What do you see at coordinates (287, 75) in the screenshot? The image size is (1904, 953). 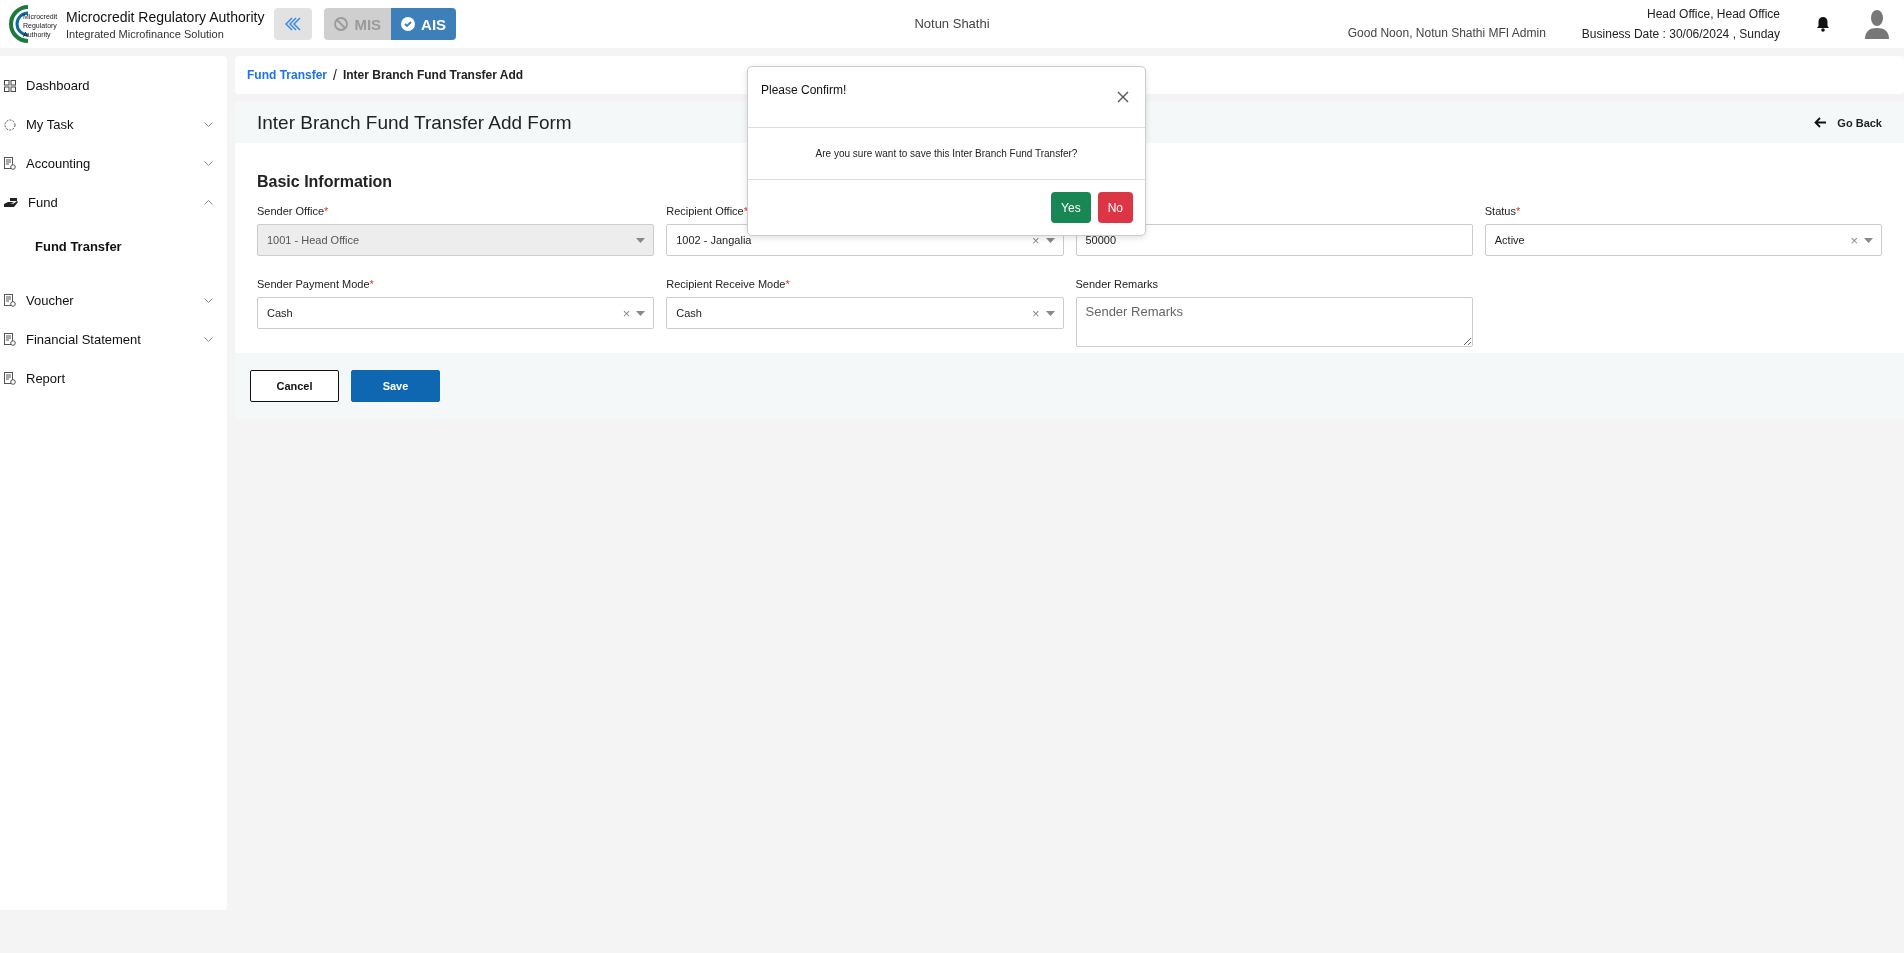 I see `breadcrumb-link: Fund Transfer` at bounding box center [287, 75].